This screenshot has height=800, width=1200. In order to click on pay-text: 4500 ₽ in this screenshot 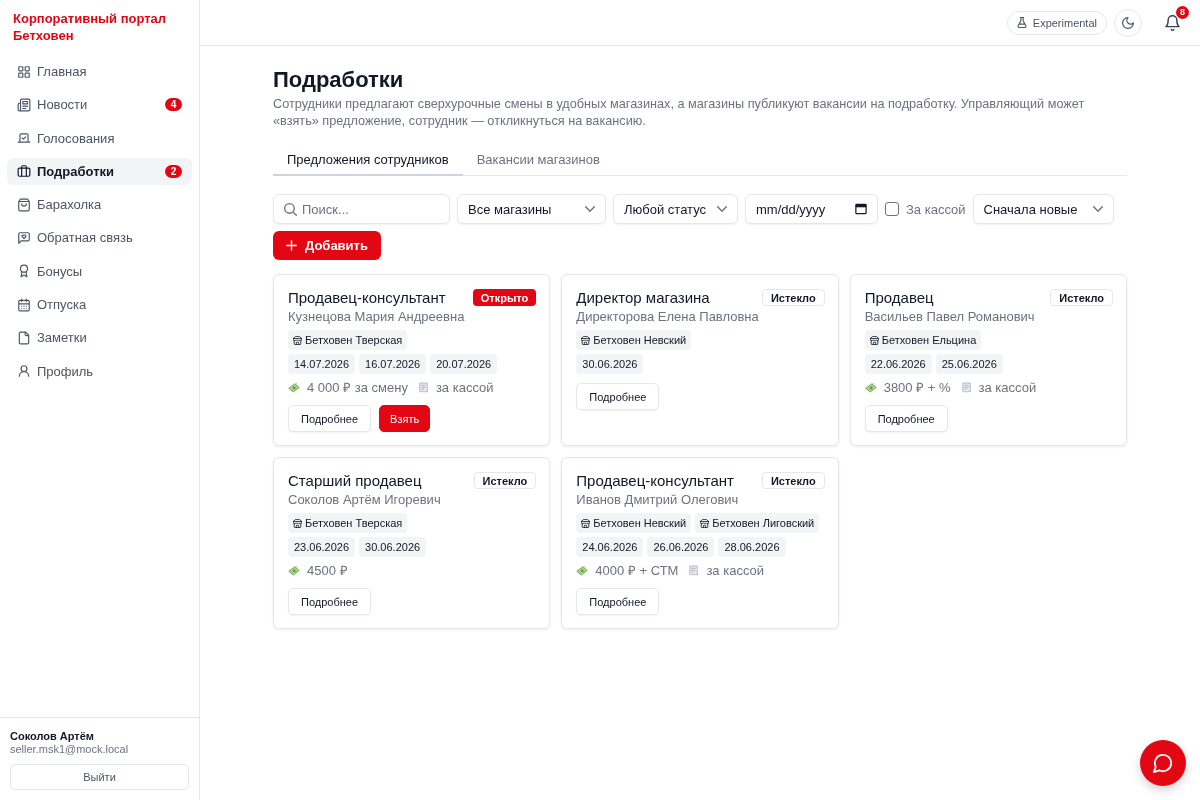, I will do `click(327, 570)`.